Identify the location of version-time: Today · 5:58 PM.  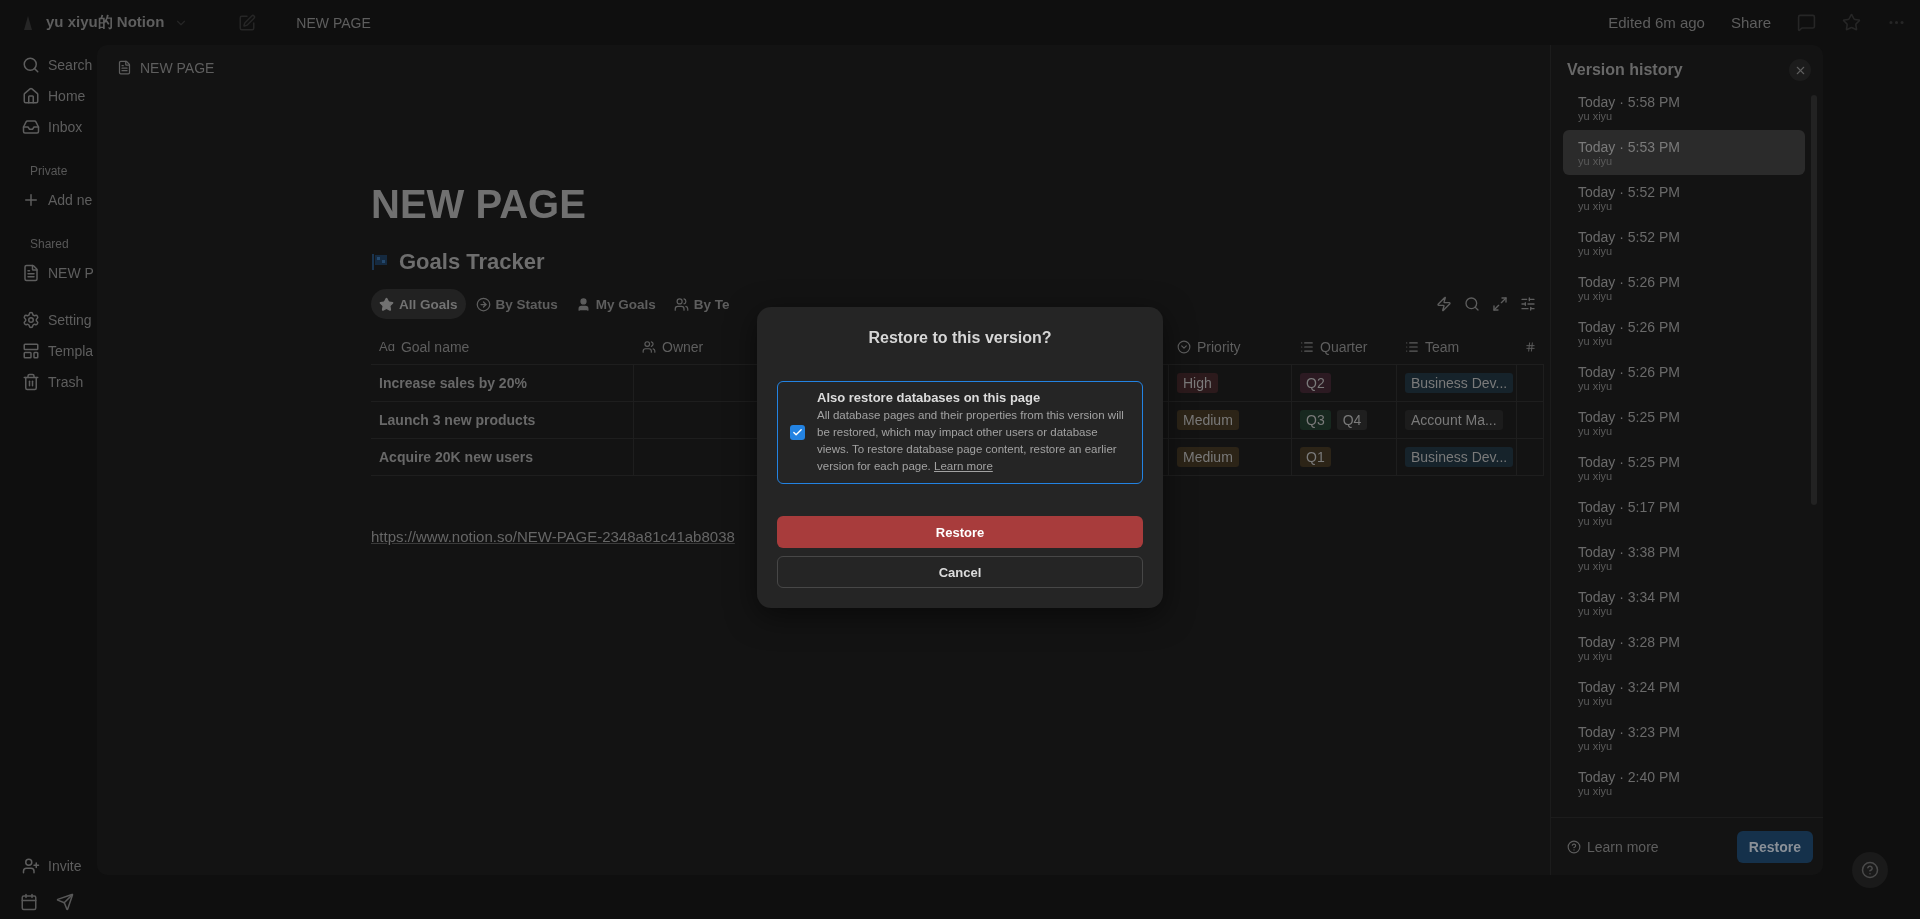
(1629, 101).